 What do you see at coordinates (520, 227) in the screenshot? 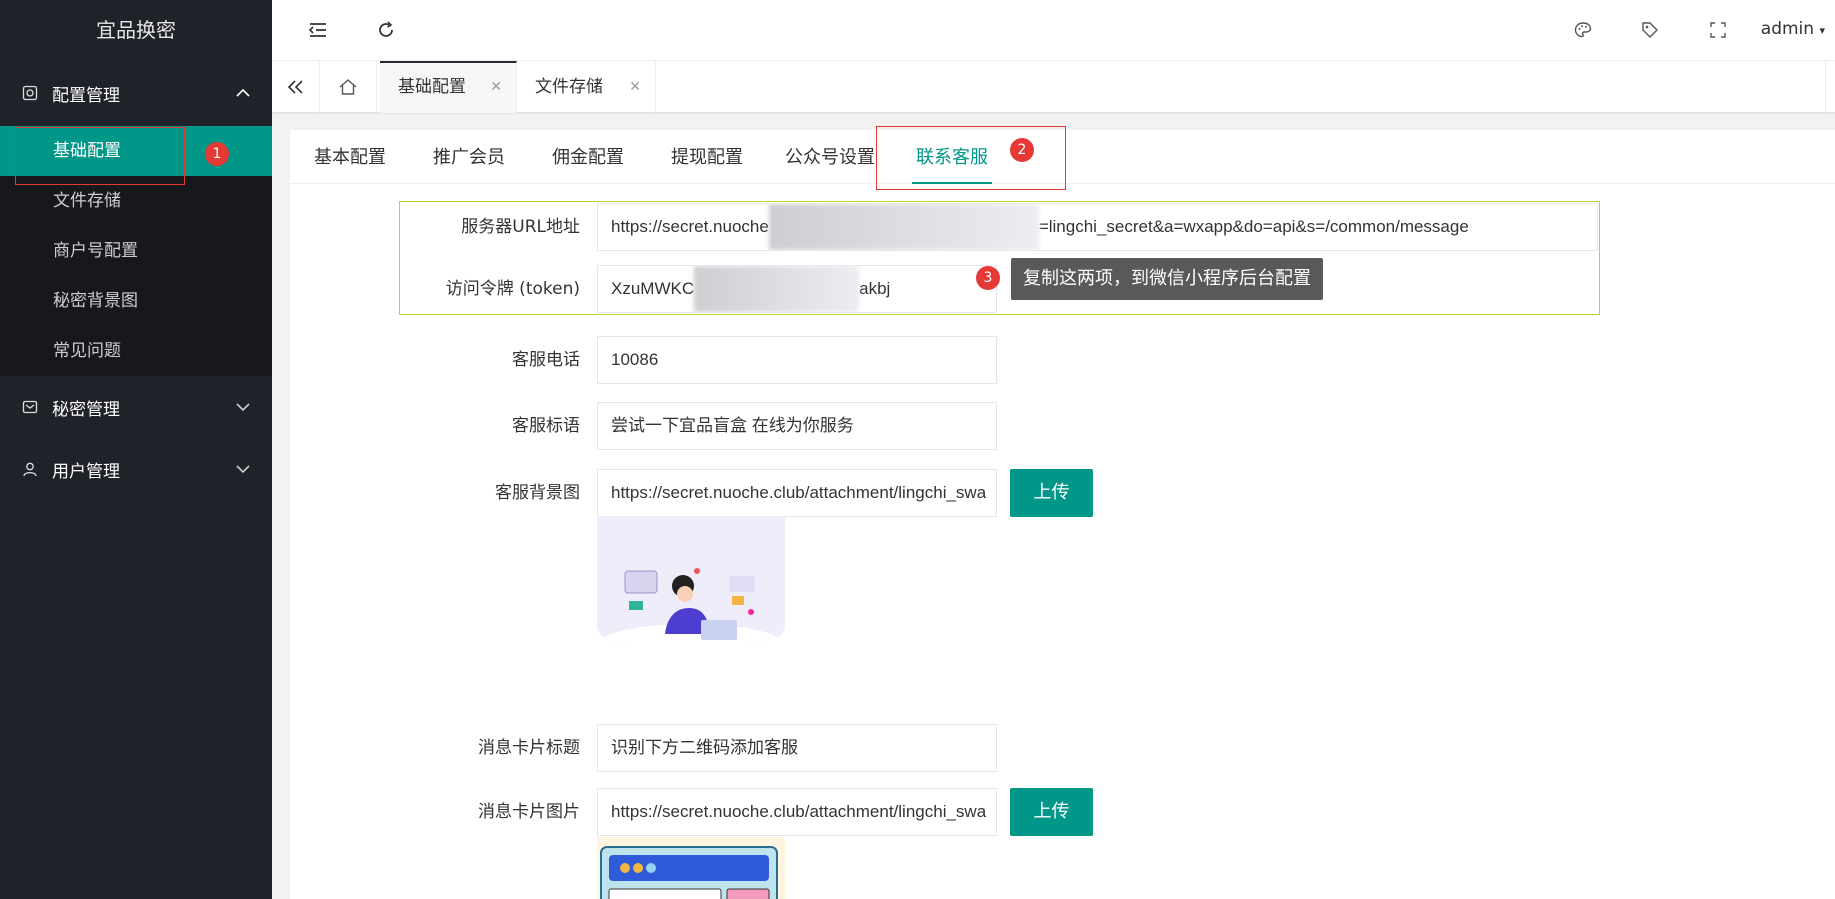
I see `server-url-label: 服务器URL地址` at bounding box center [520, 227].